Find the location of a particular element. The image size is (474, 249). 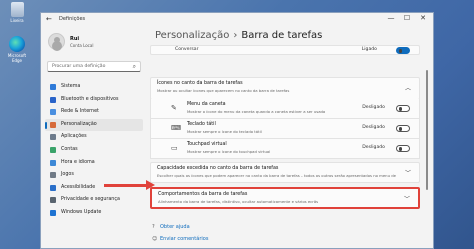

sidebar-item-label: Acessibilidade is located at coordinates (78, 187).